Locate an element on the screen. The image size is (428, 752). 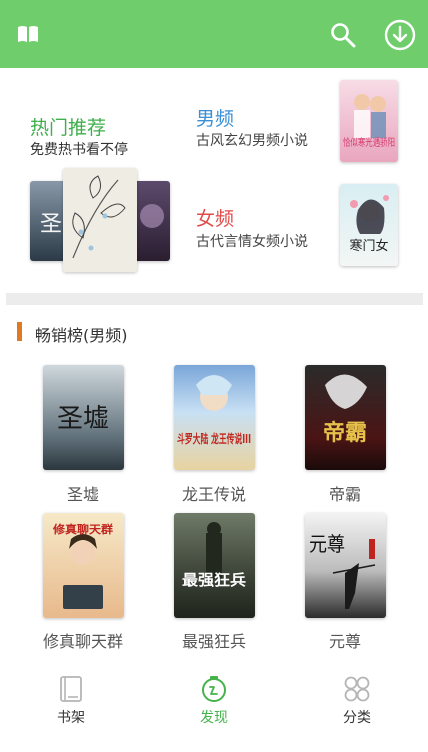
tab-category: 分类 is located at coordinates (357, 701).